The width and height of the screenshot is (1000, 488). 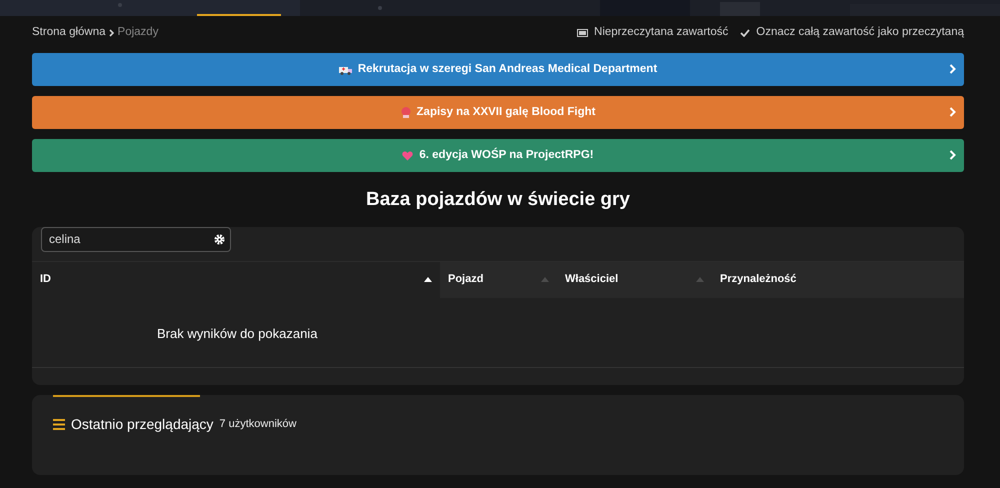 What do you see at coordinates (652, 33) in the screenshot?
I see `action-link: Nieprzeczytana zawartość` at bounding box center [652, 33].